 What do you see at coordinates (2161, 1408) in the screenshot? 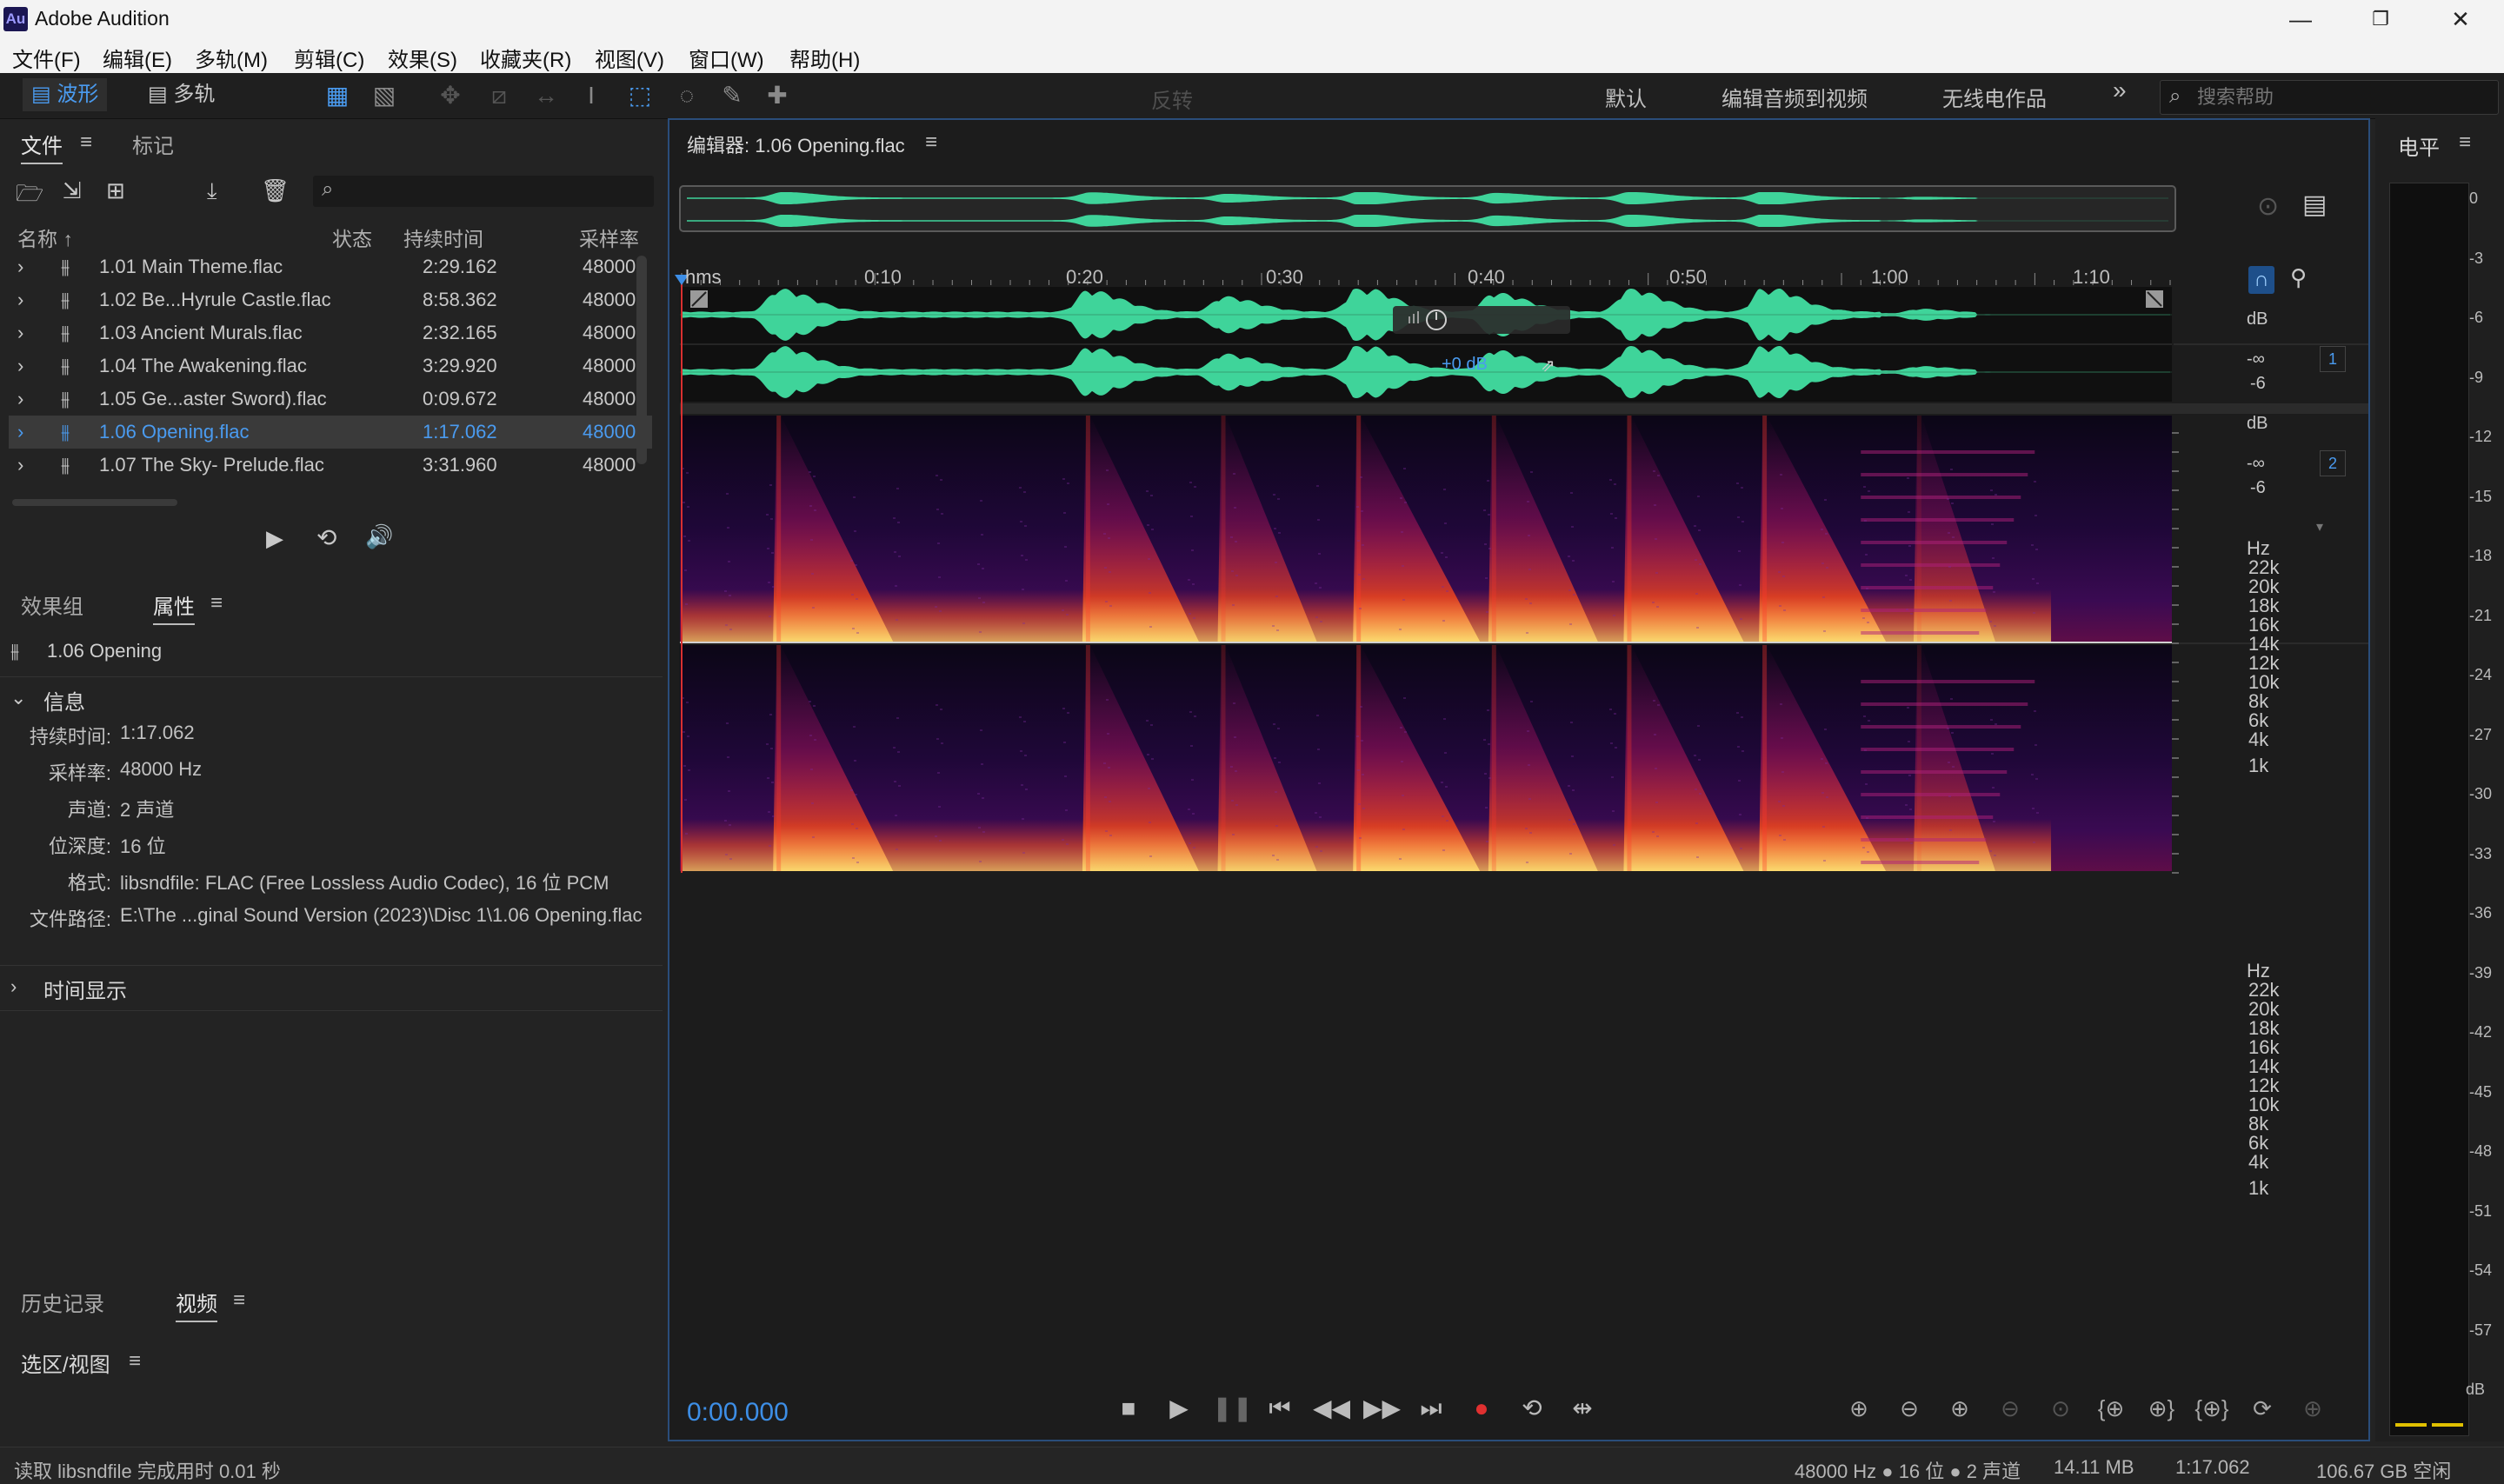
I see `zoom-in-point-out-icon: ⊕}` at bounding box center [2161, 1408].